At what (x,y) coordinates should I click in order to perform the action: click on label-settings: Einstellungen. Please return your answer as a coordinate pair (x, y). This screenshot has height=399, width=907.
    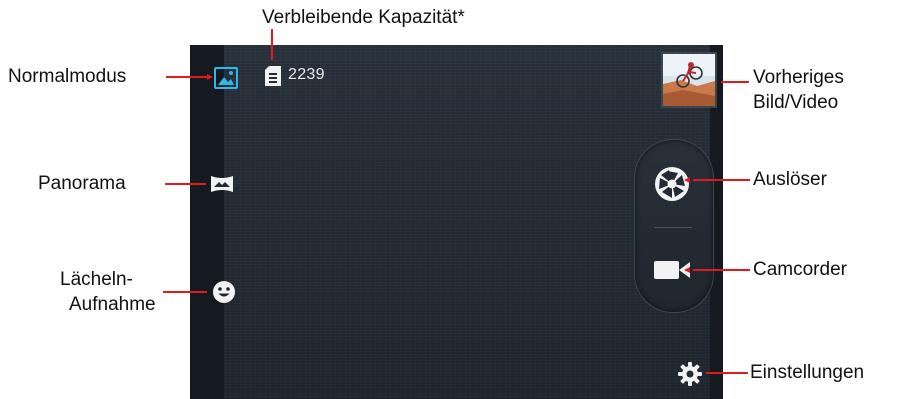
    Looking at the image, I should click on (807, 372).